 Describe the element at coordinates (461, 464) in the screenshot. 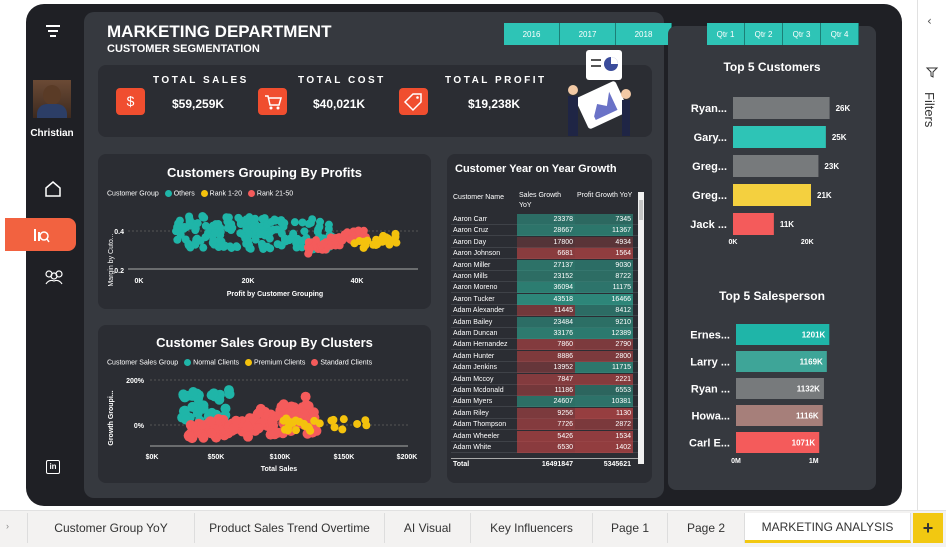

I see `total-label: Total` at that location.